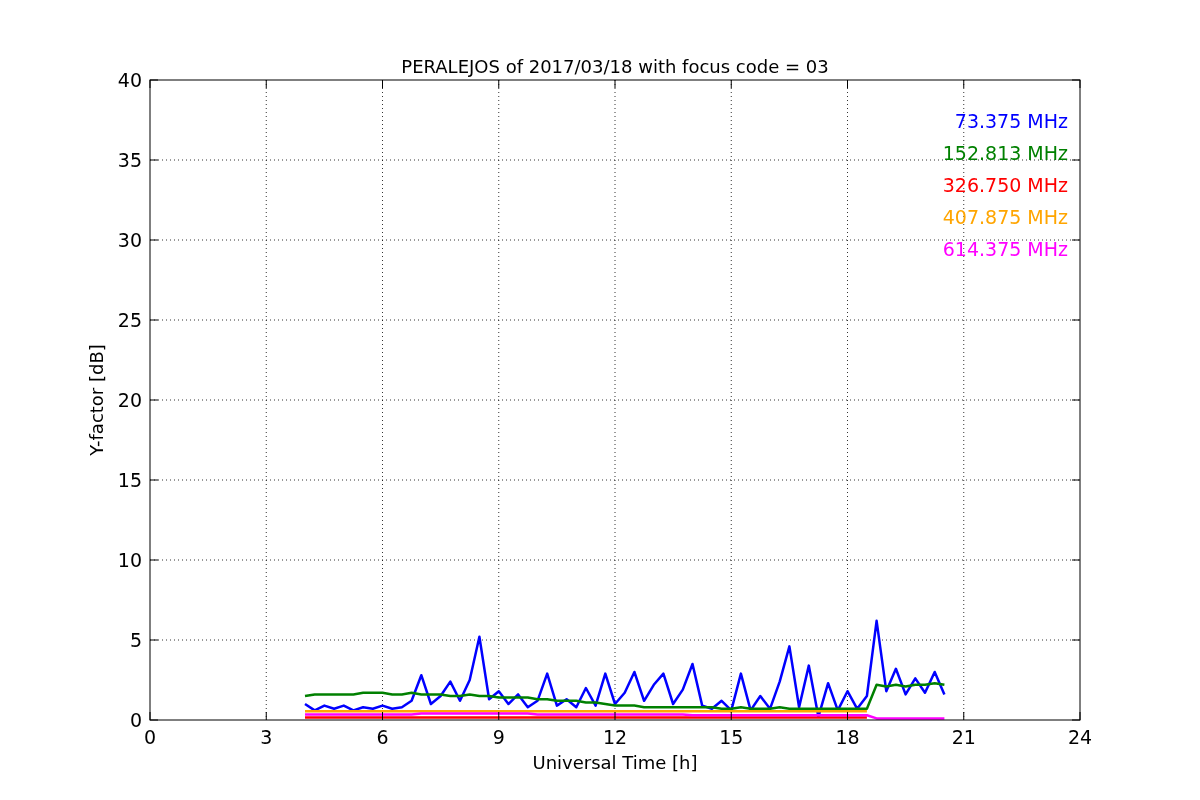  What do you see at coordinates (135, 720) in the screenshot?
I see `y-tick-label: 0` at bounding box center [135, 720].